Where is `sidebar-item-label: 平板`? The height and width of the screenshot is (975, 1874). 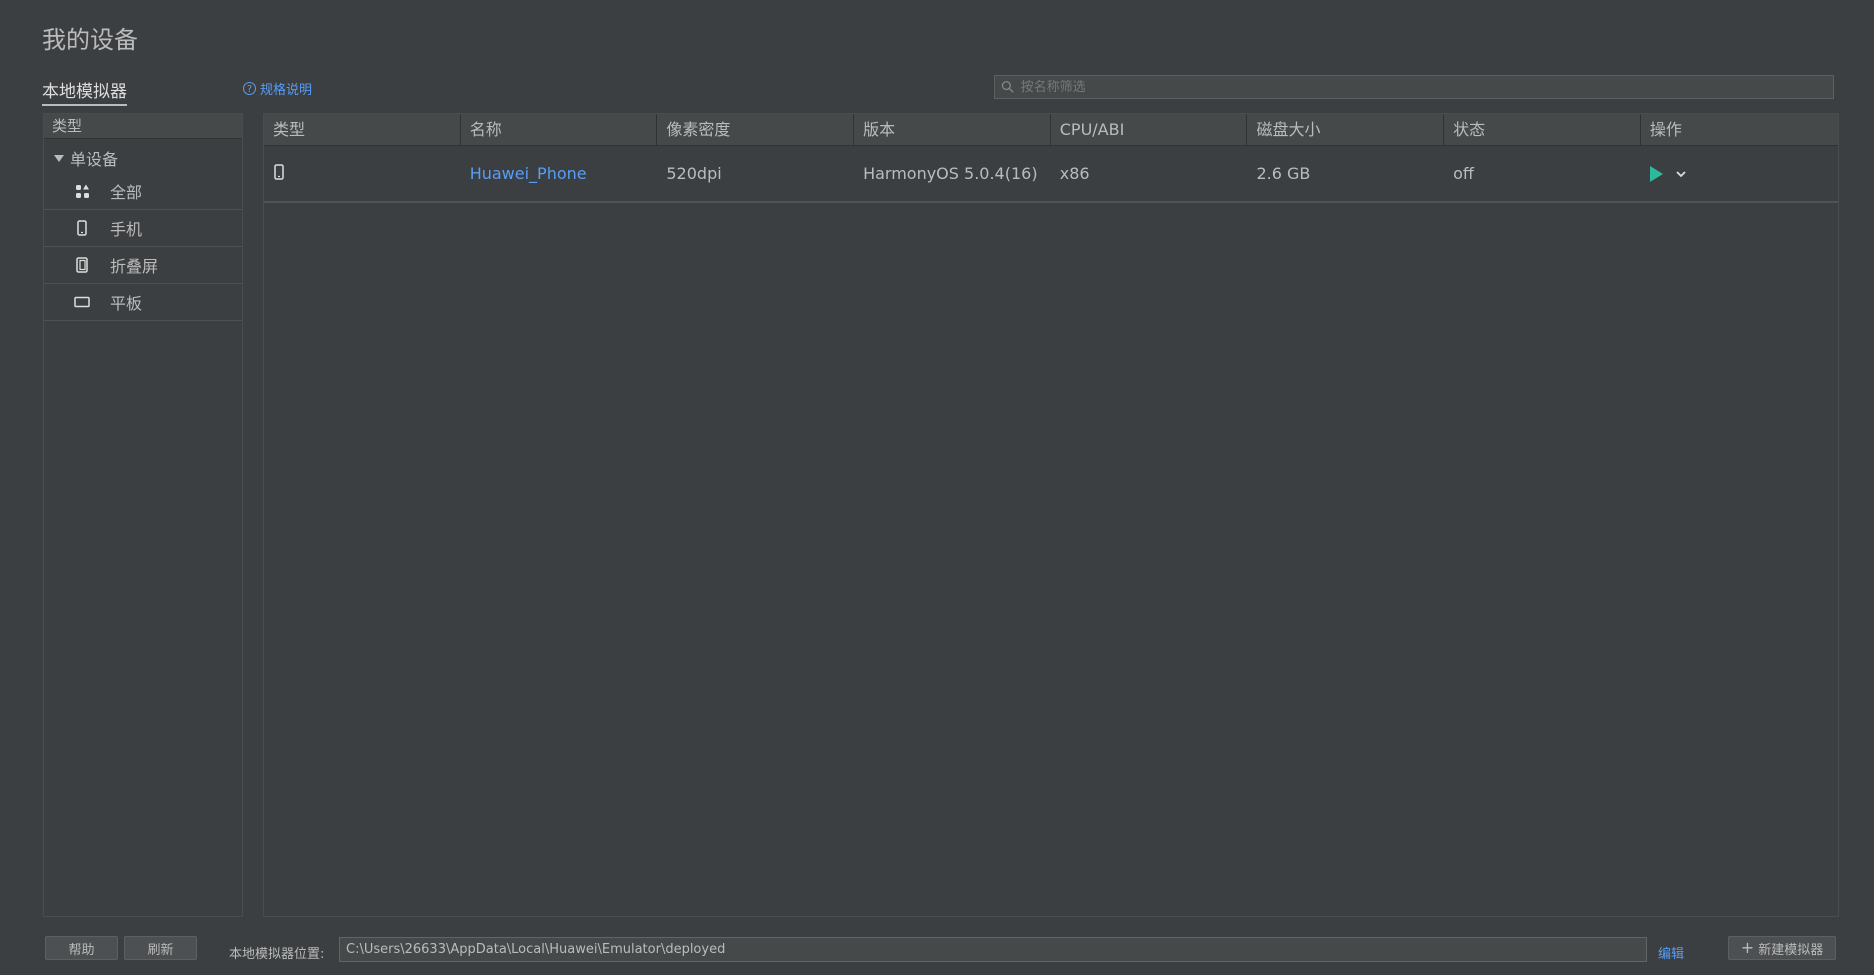
sidebar-item-label: 平板 is located at coordinates (126, 303).